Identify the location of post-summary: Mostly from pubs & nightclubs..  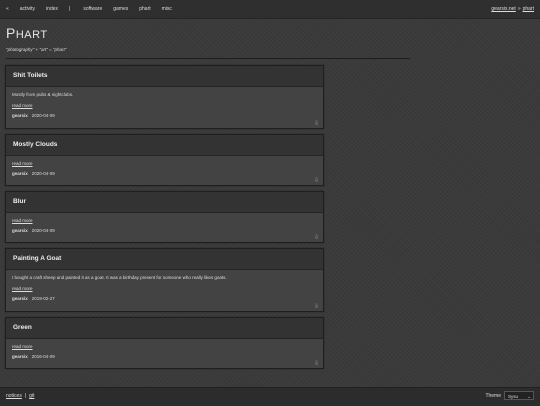
(43, 94).